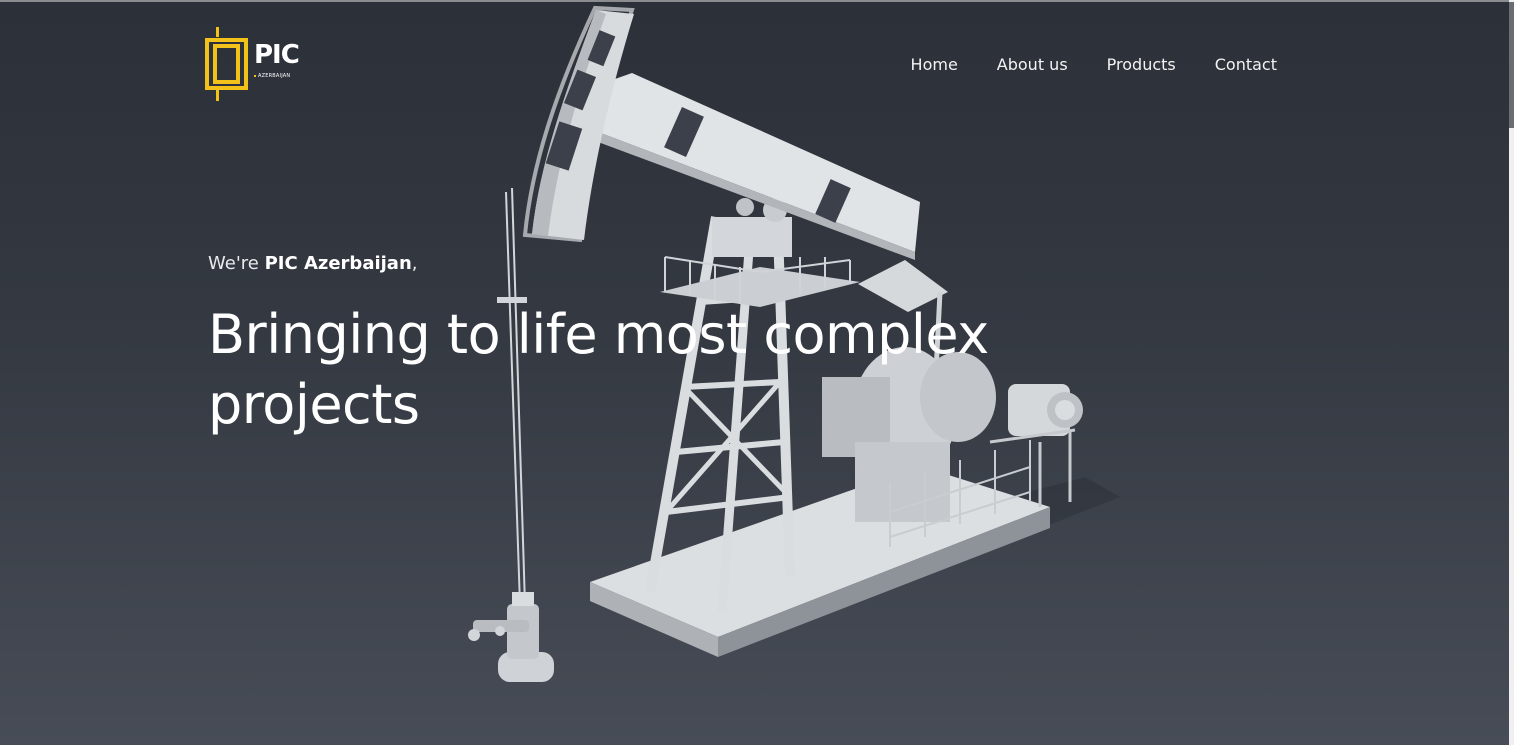  What do you see at coordinates (1511, 65) in the screenshot?
I see `scrollbar-thumb` at bounding box center [1511, 65].